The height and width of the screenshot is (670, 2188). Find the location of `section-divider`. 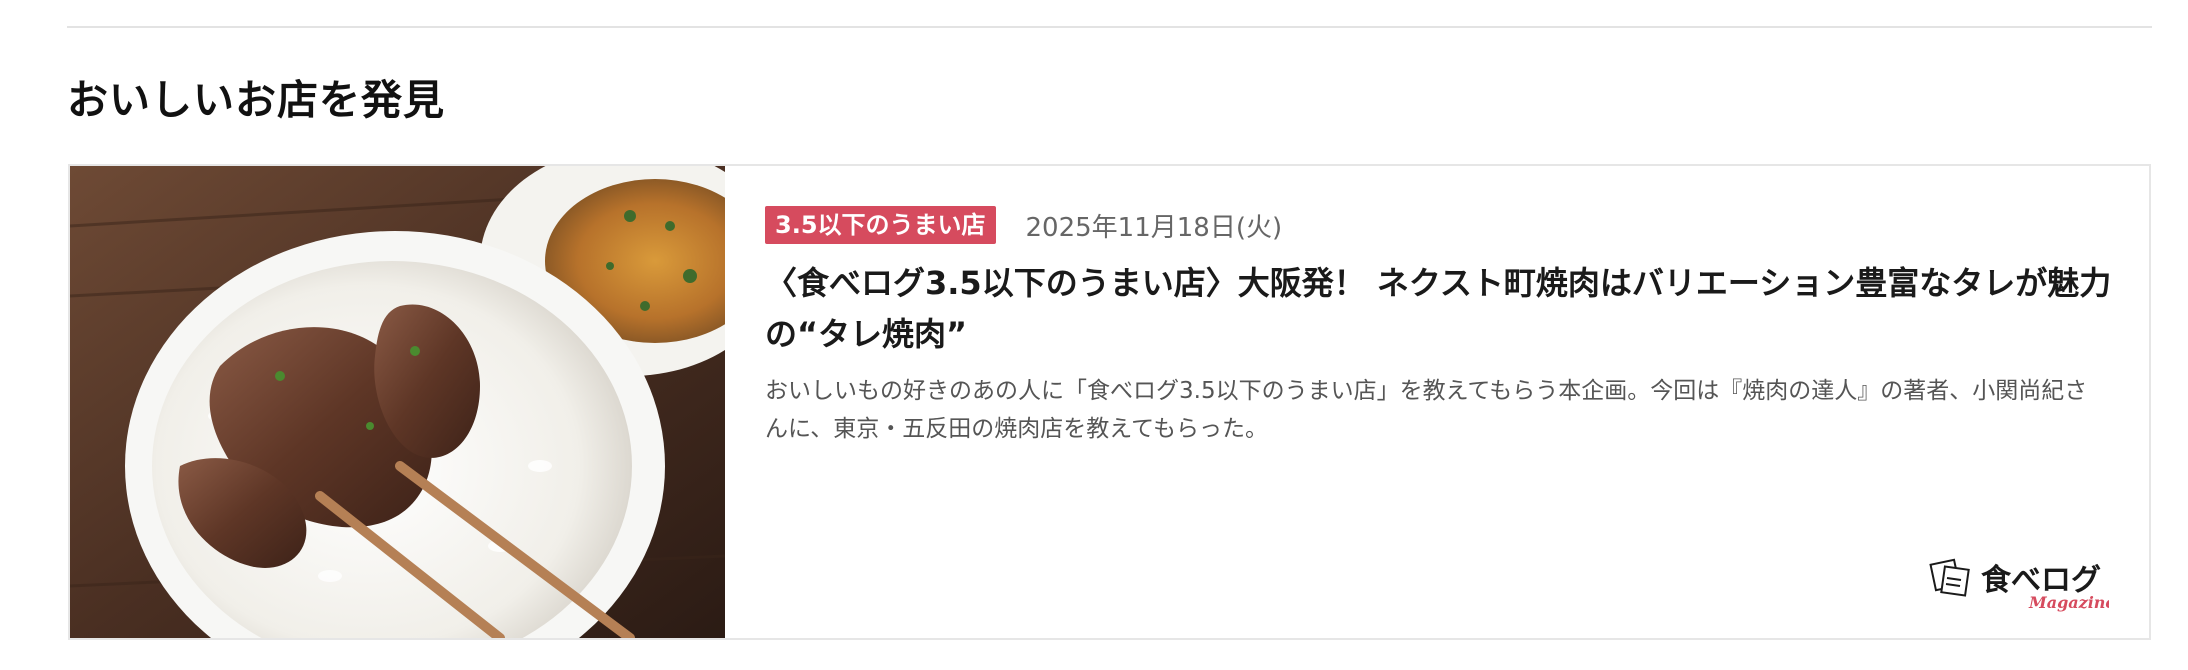

section-divider is located at coordinates (1109, 27).